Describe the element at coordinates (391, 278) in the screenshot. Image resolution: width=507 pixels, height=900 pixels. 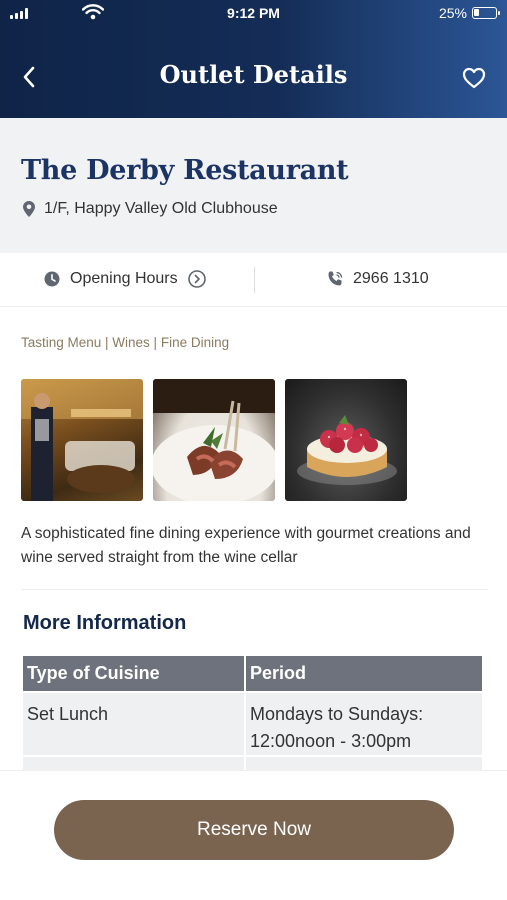
I see `phone-number: 2966 1310` at that location.